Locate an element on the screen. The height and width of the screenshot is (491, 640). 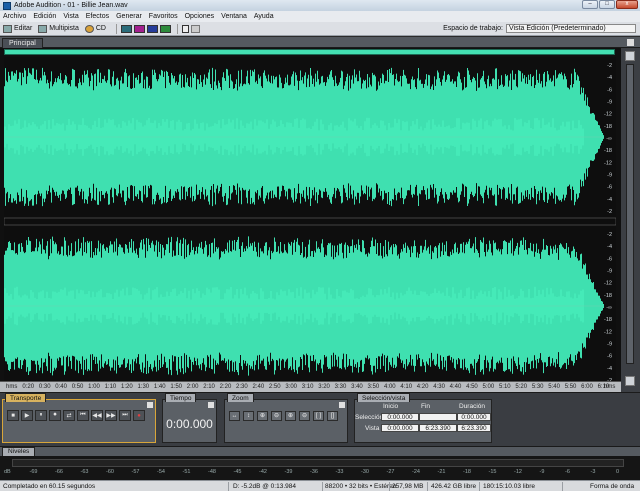
level-scale-label: -63 is located at coordinates (84, 472).